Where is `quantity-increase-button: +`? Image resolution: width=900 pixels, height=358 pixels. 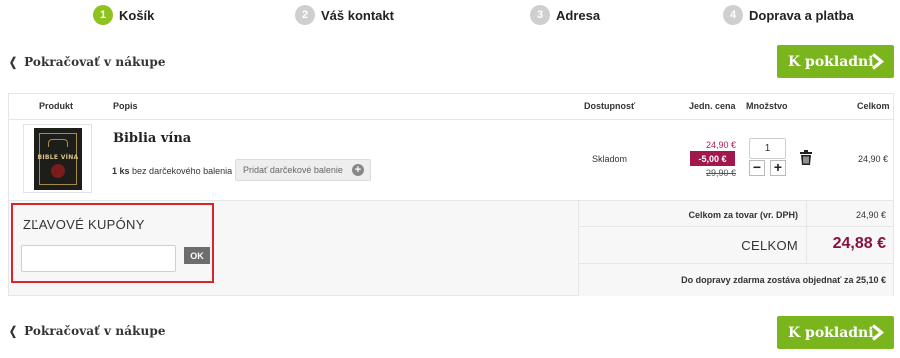 quantity-increase-button: + is located at coordinates (778, 168).